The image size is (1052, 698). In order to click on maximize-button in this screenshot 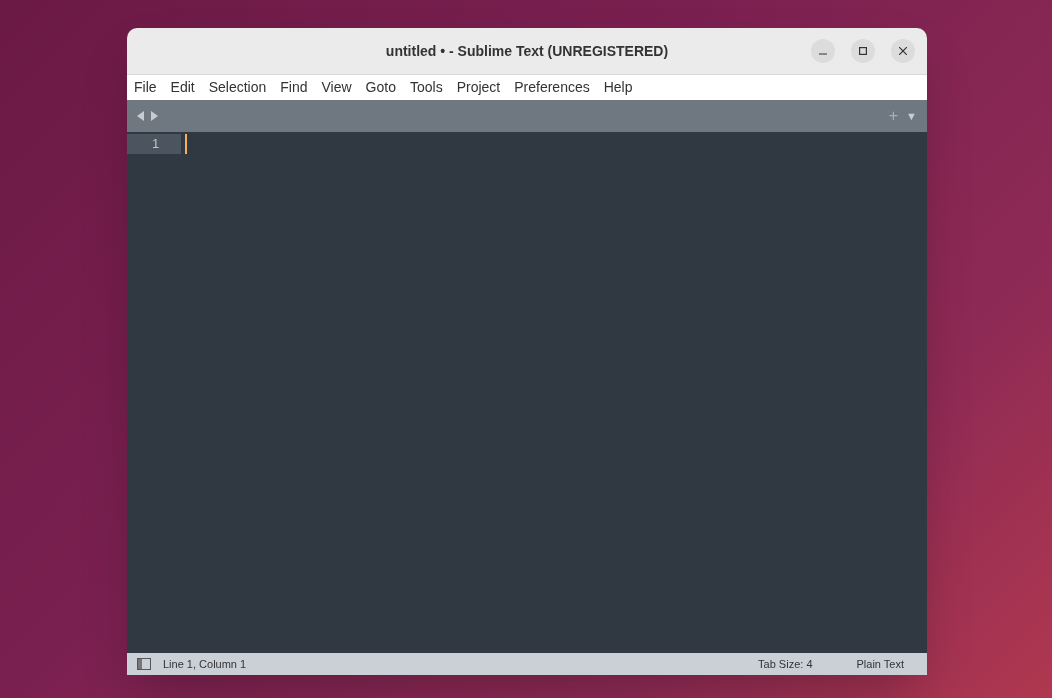, I will do `click(863, 51)`.